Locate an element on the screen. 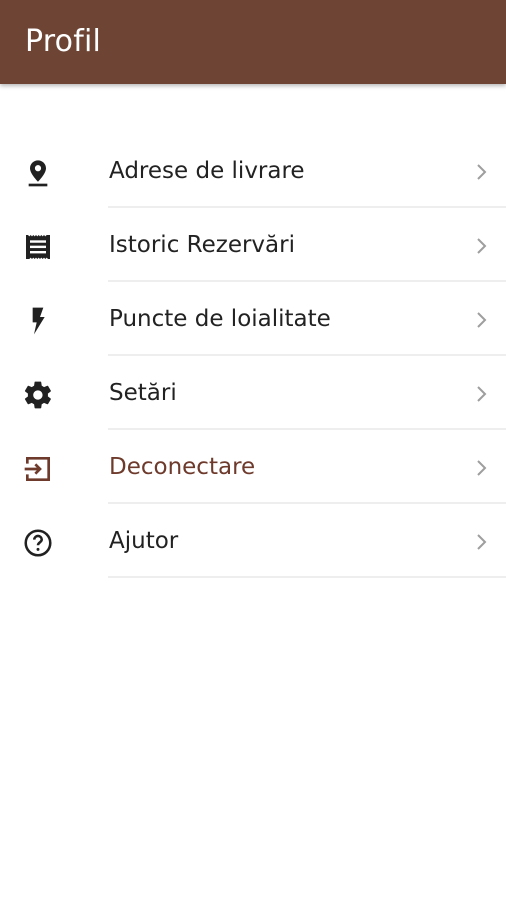 The height and width of the screenshot is (900, 506). menu-item-booking-history: Istoric Rezervări is located at coordinates (253, 245).